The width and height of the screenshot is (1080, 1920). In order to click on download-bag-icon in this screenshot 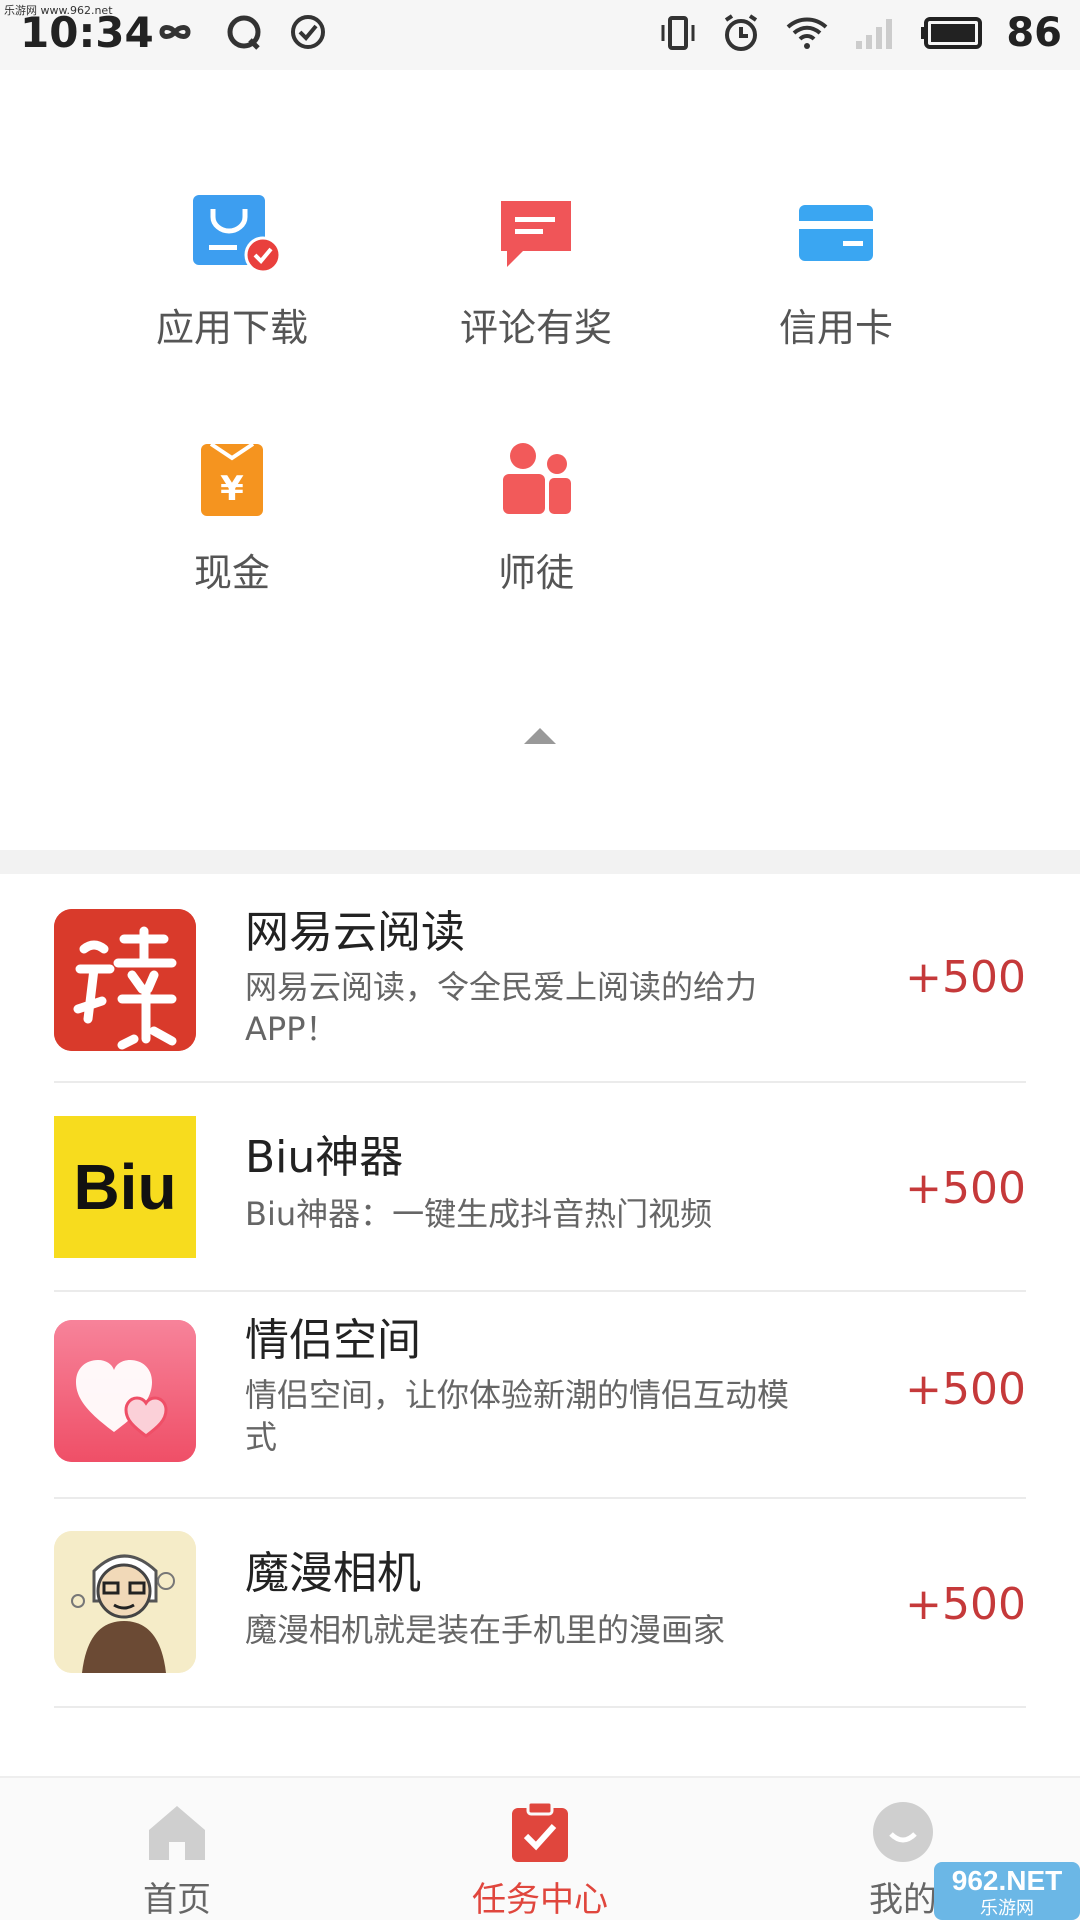, I will do `click(237, 234)`.